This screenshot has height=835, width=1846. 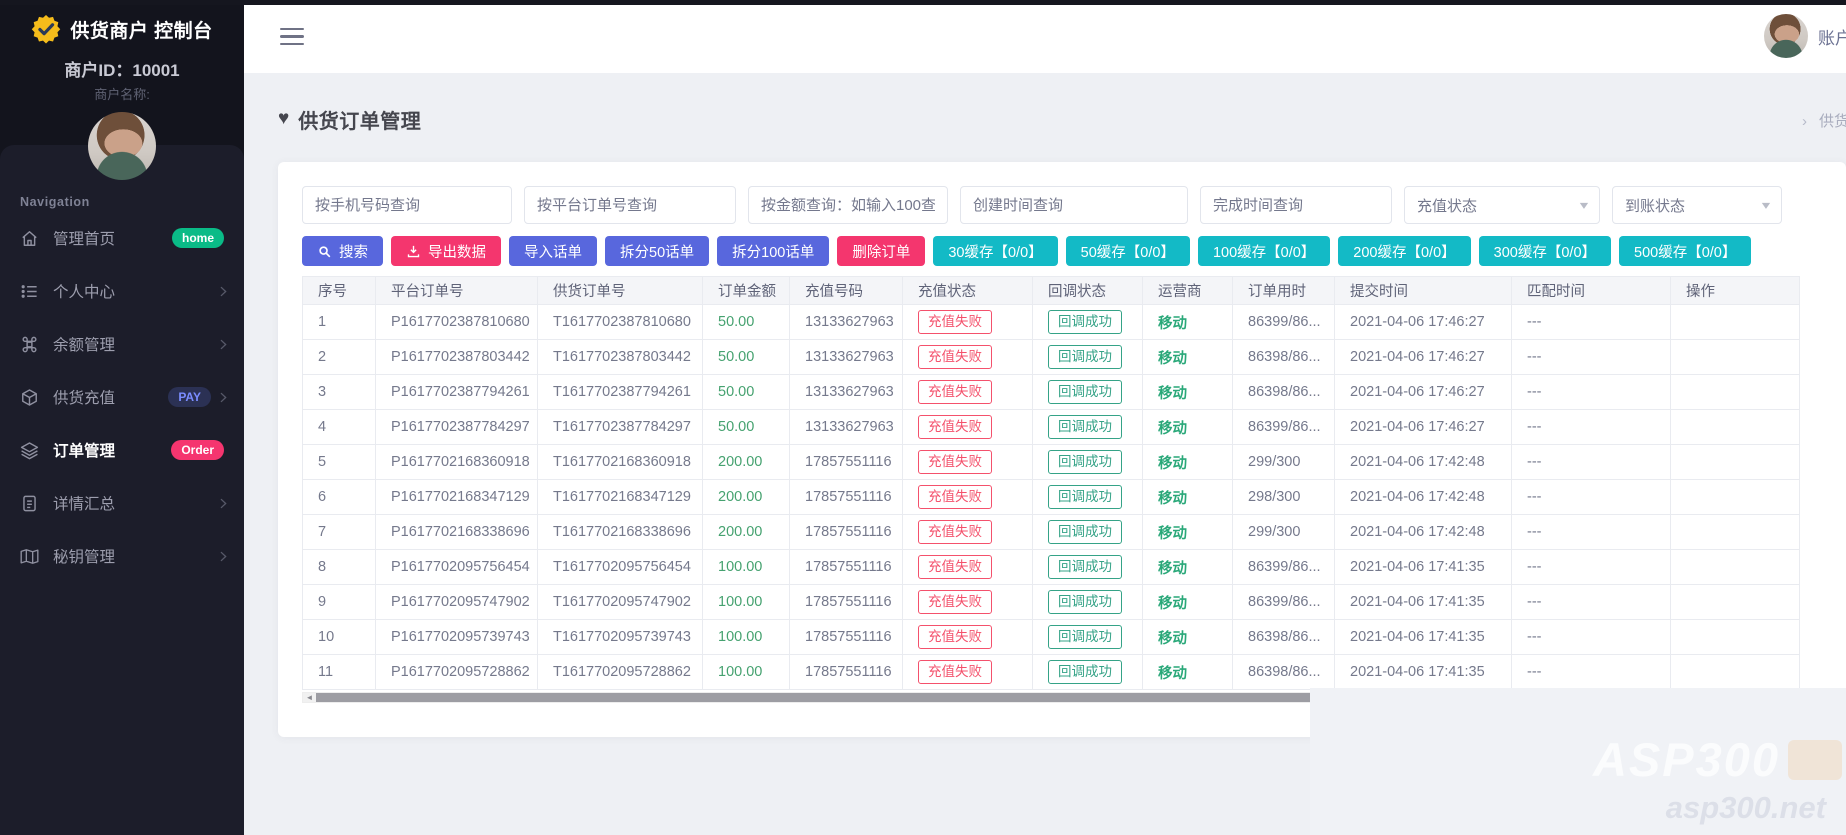 I want to click on filter-bar: 充值状态 ▾ 到账状态 ▾, so click(x=1042, y=205).